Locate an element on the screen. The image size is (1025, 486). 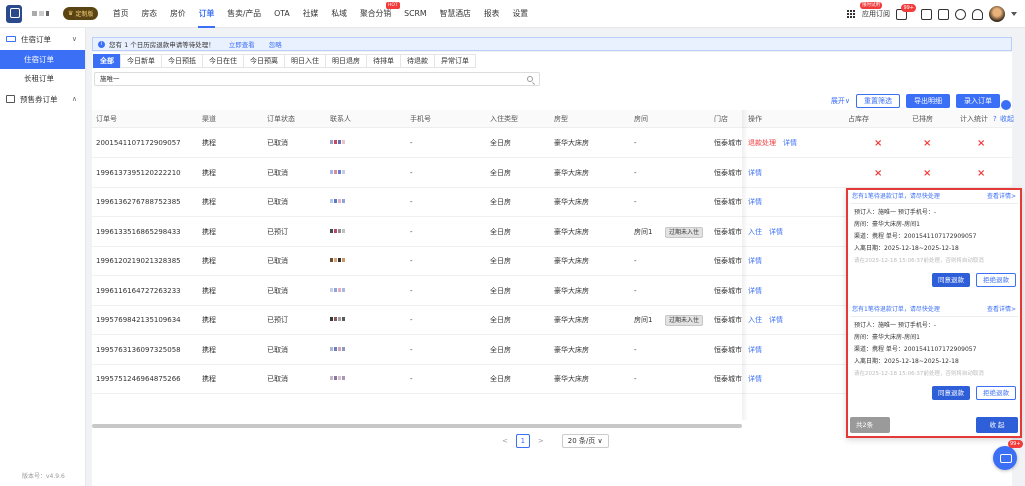
tab-8: 待退款 is located at coordinates (417, 61).